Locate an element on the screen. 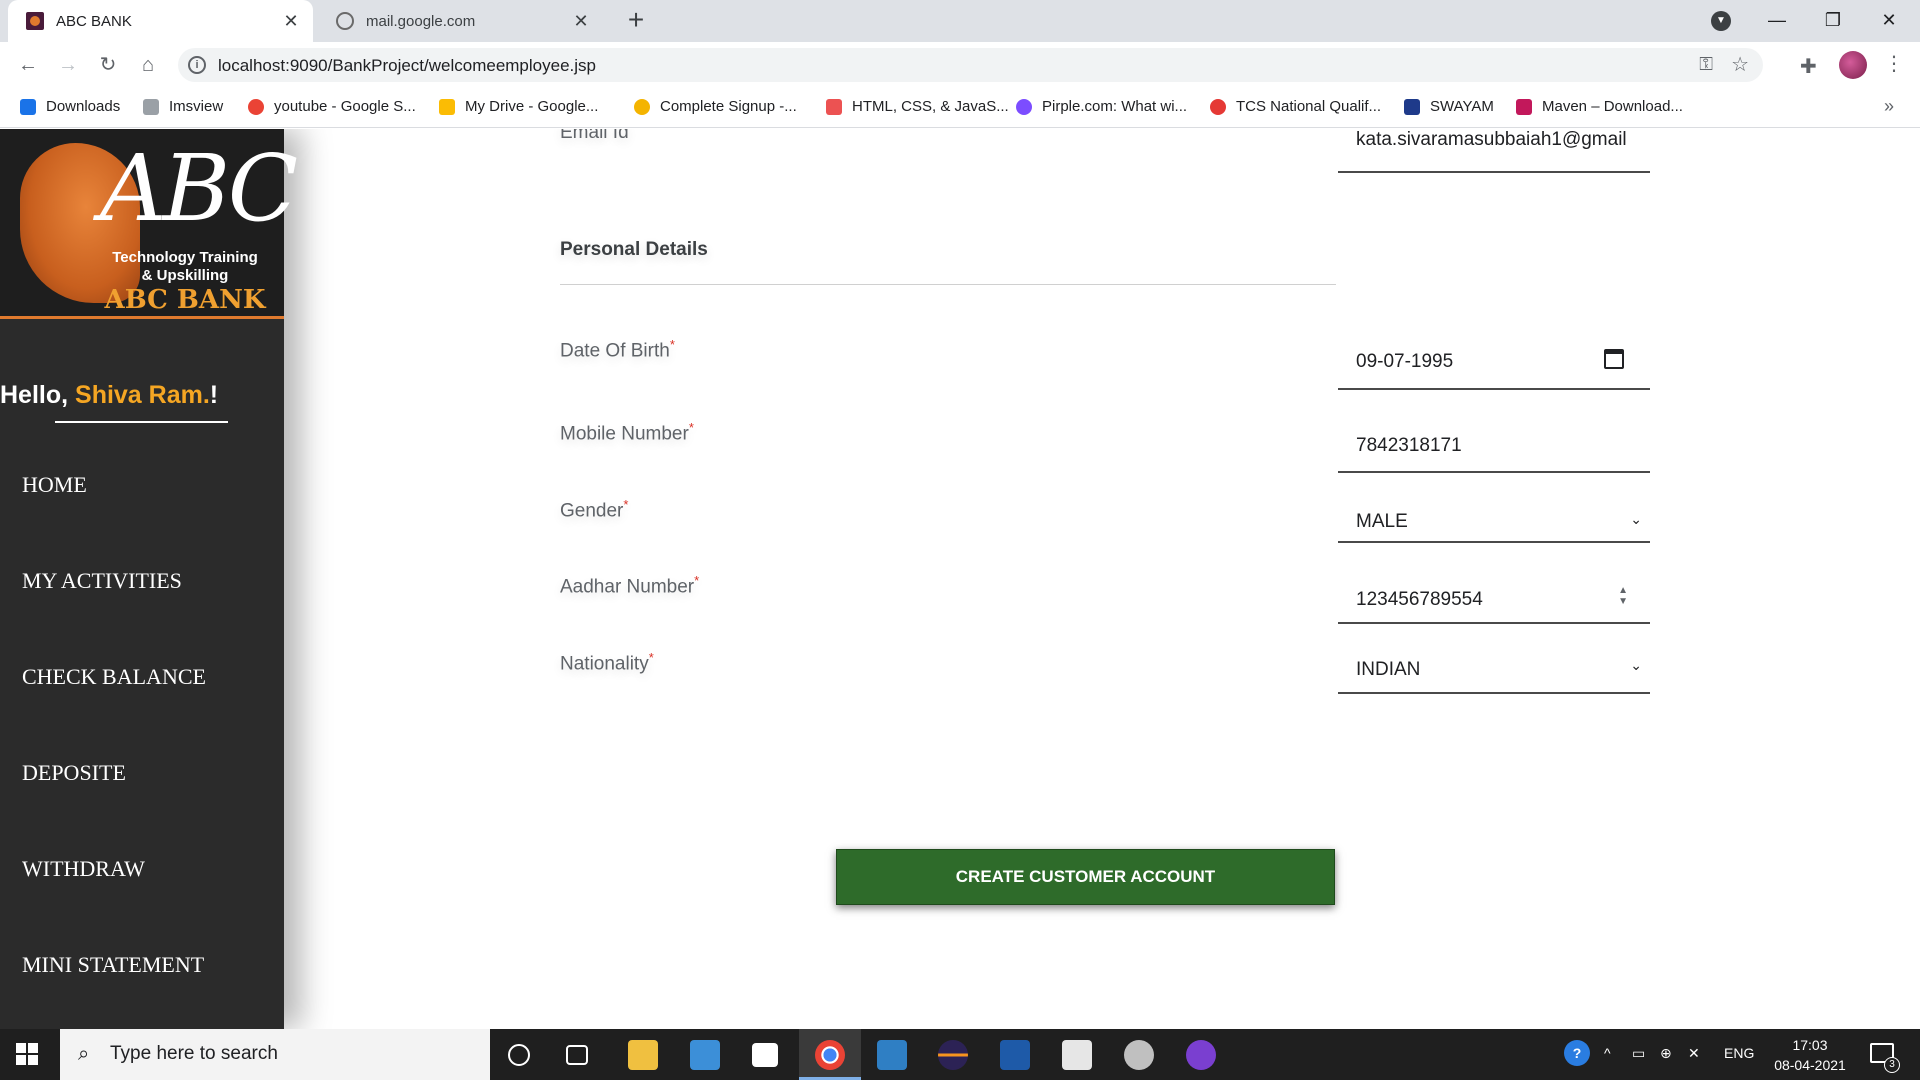 Image resolution: width=1920 pixels, height=1080 pixels. nav-check-balance: CHECK BALANCE is located at coordinates (114, 677).